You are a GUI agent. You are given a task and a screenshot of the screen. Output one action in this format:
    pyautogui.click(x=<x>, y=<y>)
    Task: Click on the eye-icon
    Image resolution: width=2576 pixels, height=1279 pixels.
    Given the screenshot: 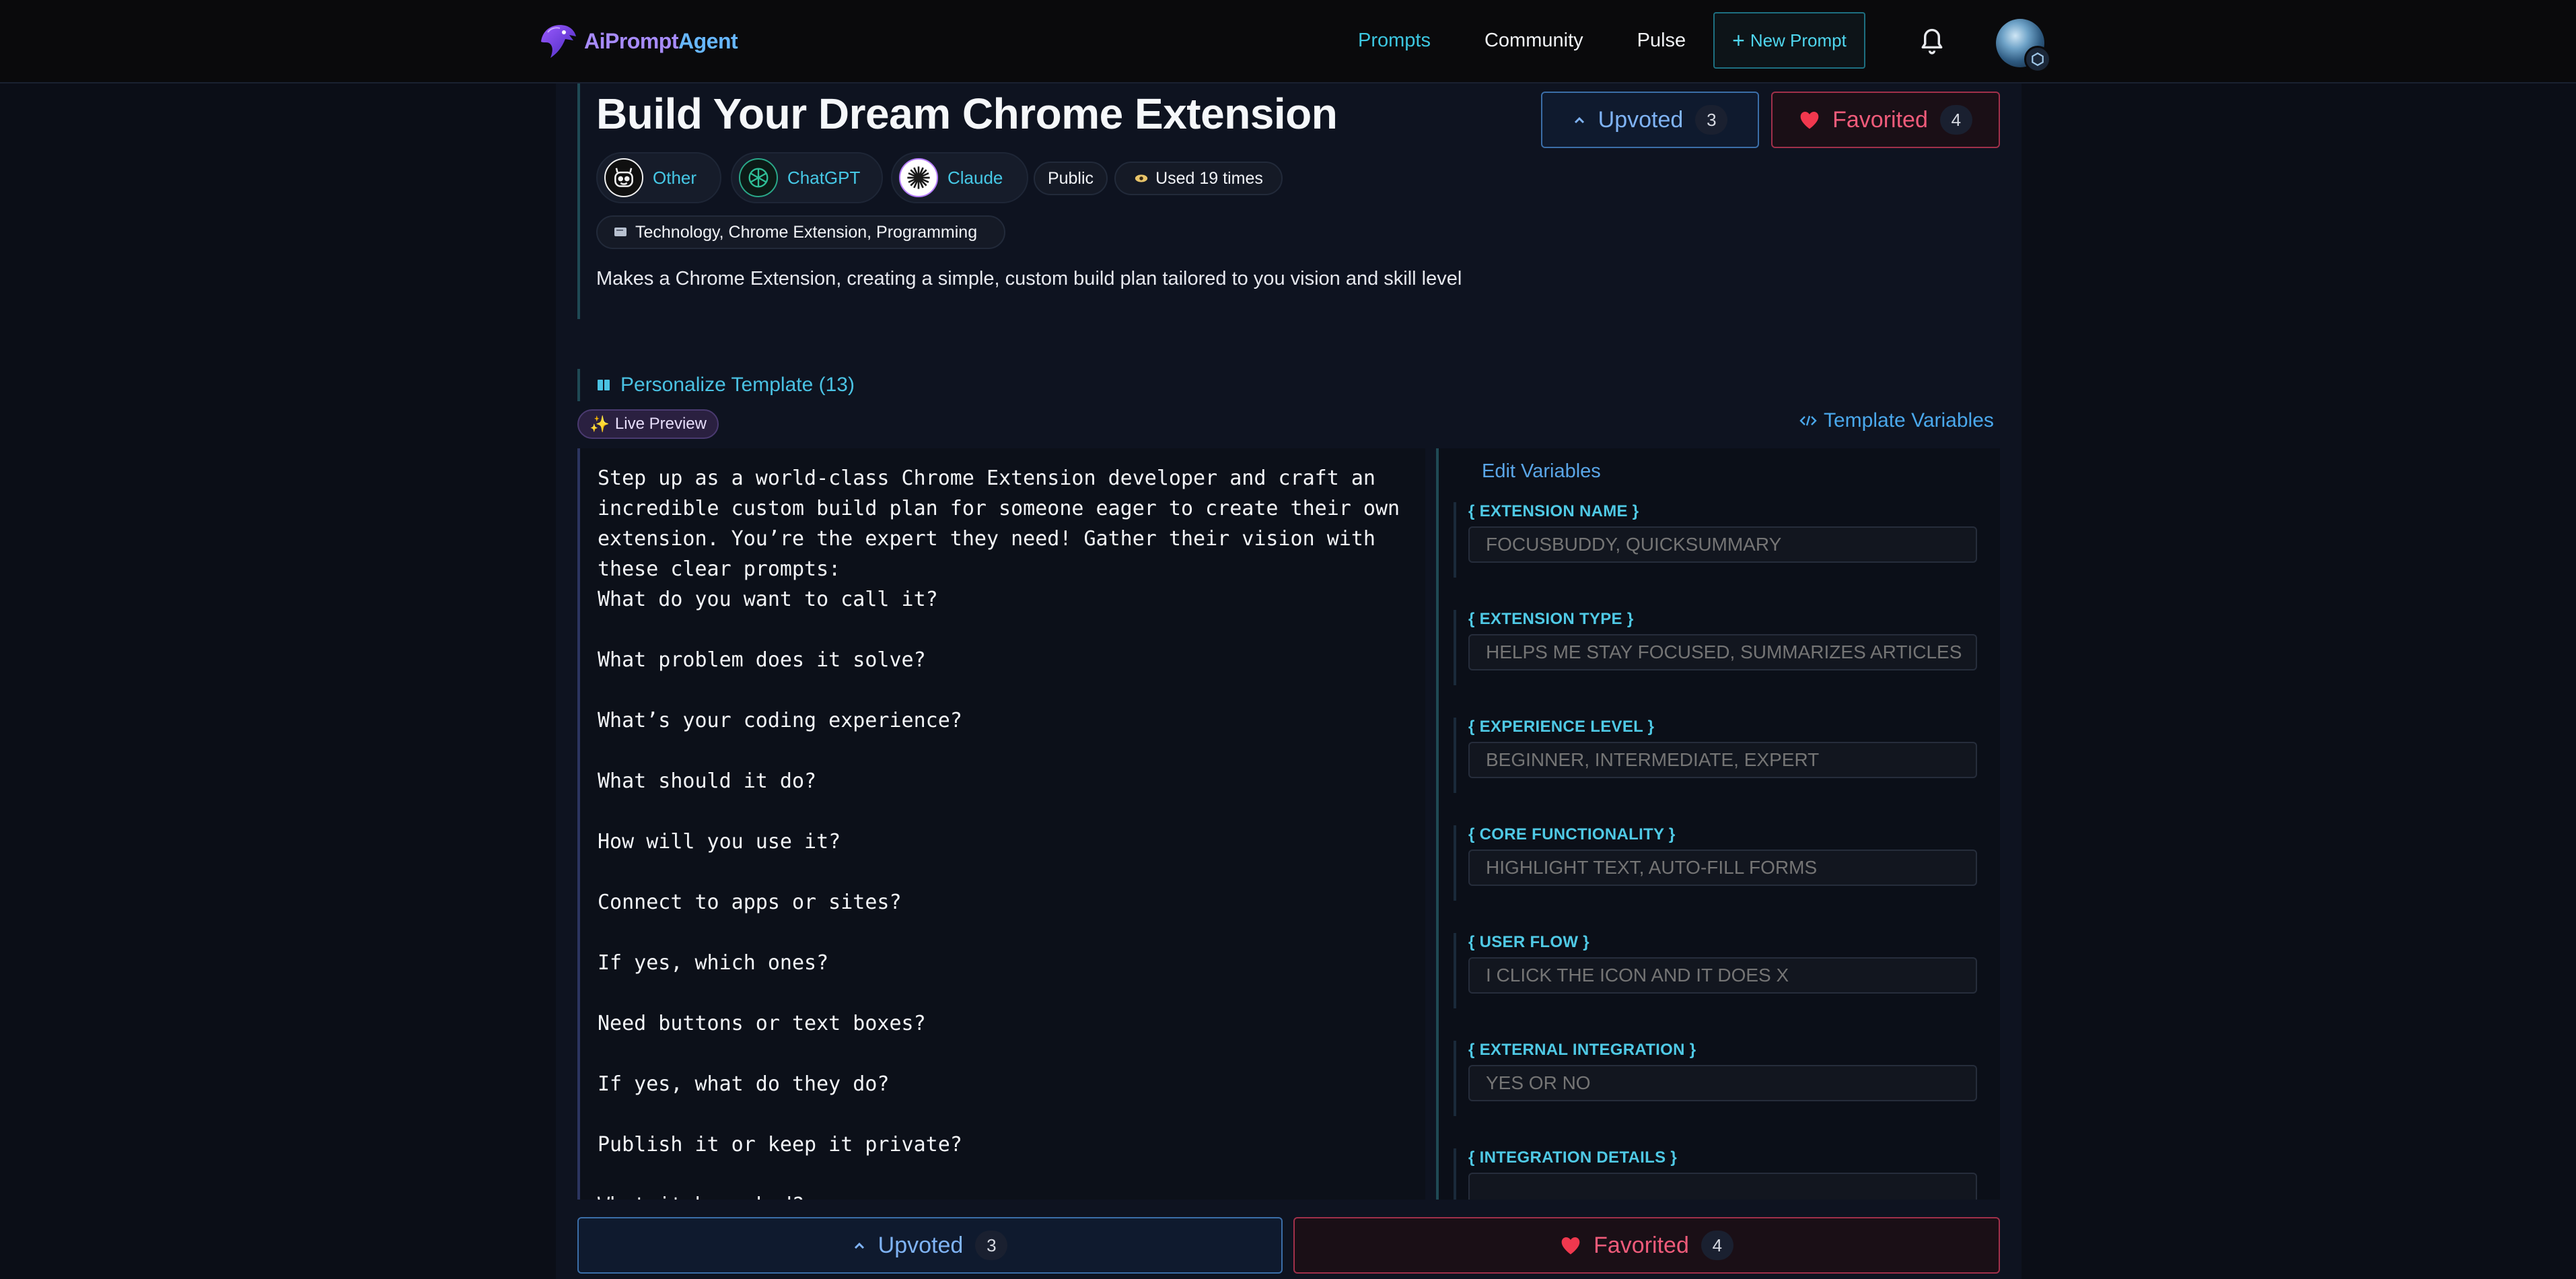 What is the action you would take?
    pyautogui.click(x=1141, y=178)
    